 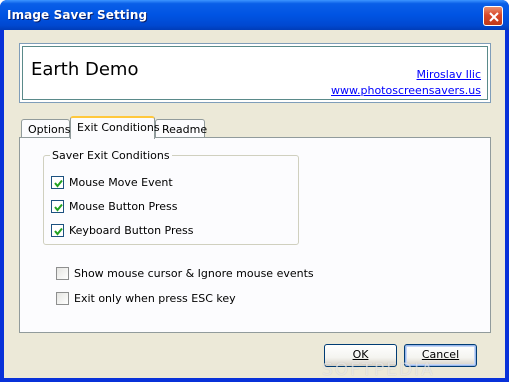 I want to click on app-name: Earth Demo, so click(x=85, y=69).